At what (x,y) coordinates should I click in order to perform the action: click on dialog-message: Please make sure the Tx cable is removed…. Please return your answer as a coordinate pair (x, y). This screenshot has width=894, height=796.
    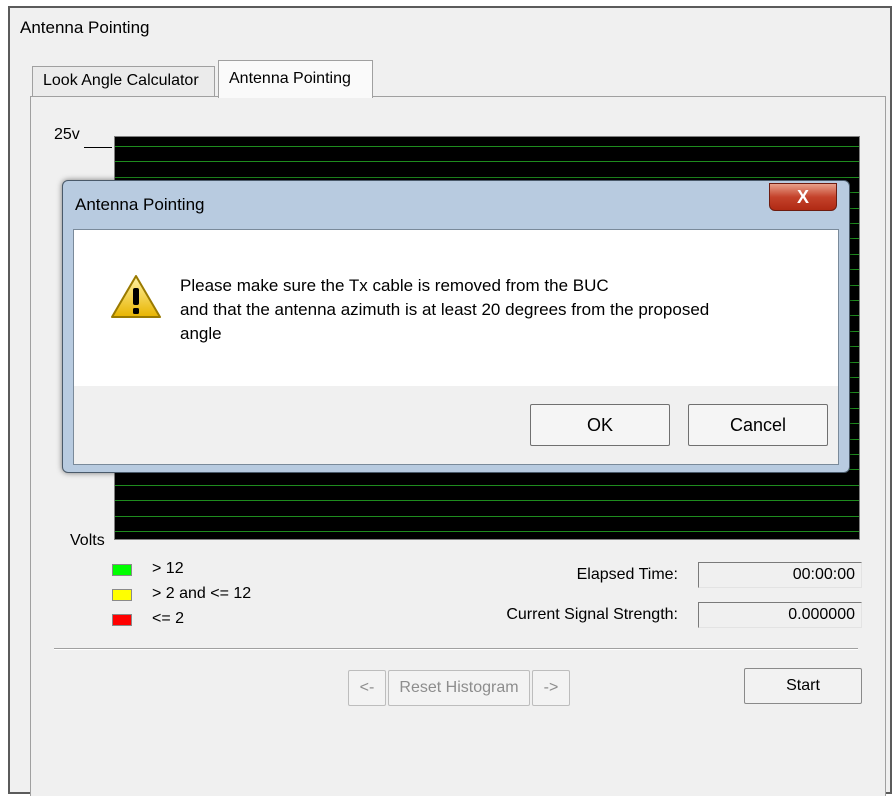
    Looking at the image, I should click on (445, 309).